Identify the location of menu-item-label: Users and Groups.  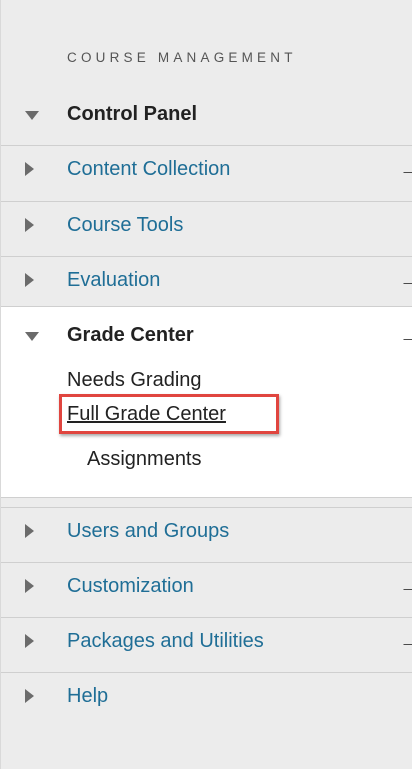
(148, 531).